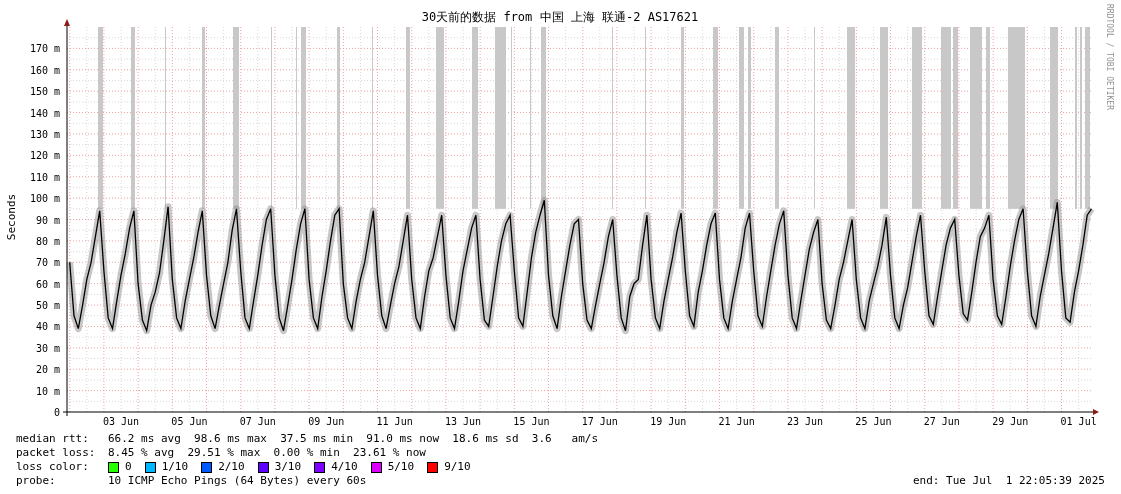 The image size is (1121, 494). Describe the element at coordinates (267, 453) in the screenshot. I see `loss-stats: 8.45 % avg 29.51 % max 0.00 % min 23.61 % now` at that location.